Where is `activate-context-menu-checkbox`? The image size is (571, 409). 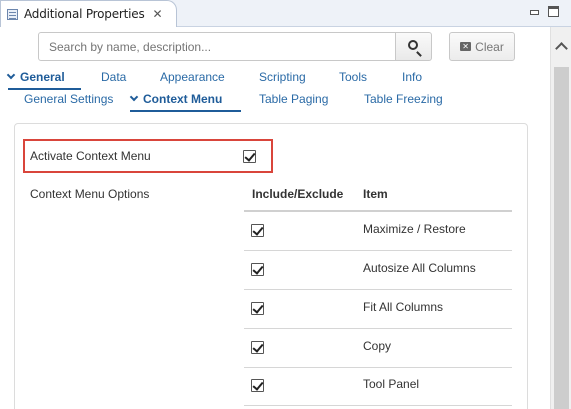 activate-context-menu-checkbox is located at coordinates (249, 156).